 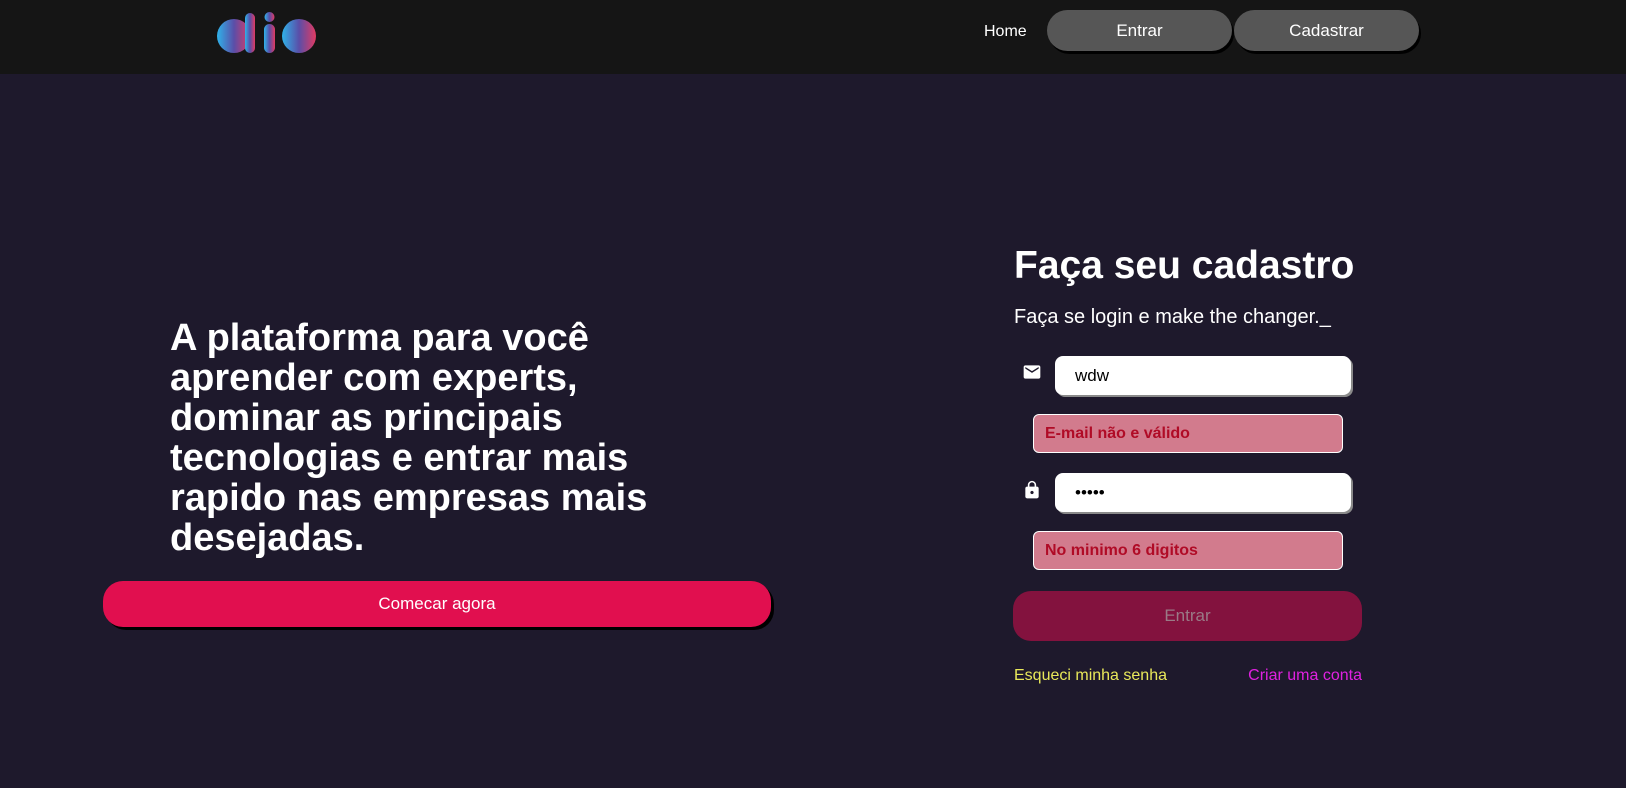 What do you see at coordinates (1188, 433) in the screenshot?
I see `email-error-message: E-mail não e válido` at bounding box center [1188, 433].